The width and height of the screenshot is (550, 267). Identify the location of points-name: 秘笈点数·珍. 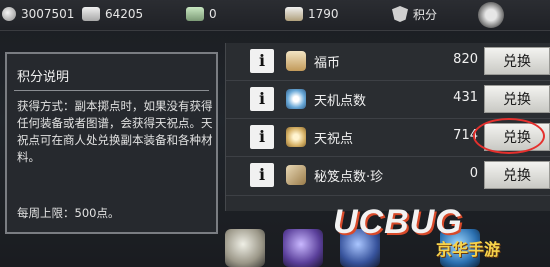
(349, 177).